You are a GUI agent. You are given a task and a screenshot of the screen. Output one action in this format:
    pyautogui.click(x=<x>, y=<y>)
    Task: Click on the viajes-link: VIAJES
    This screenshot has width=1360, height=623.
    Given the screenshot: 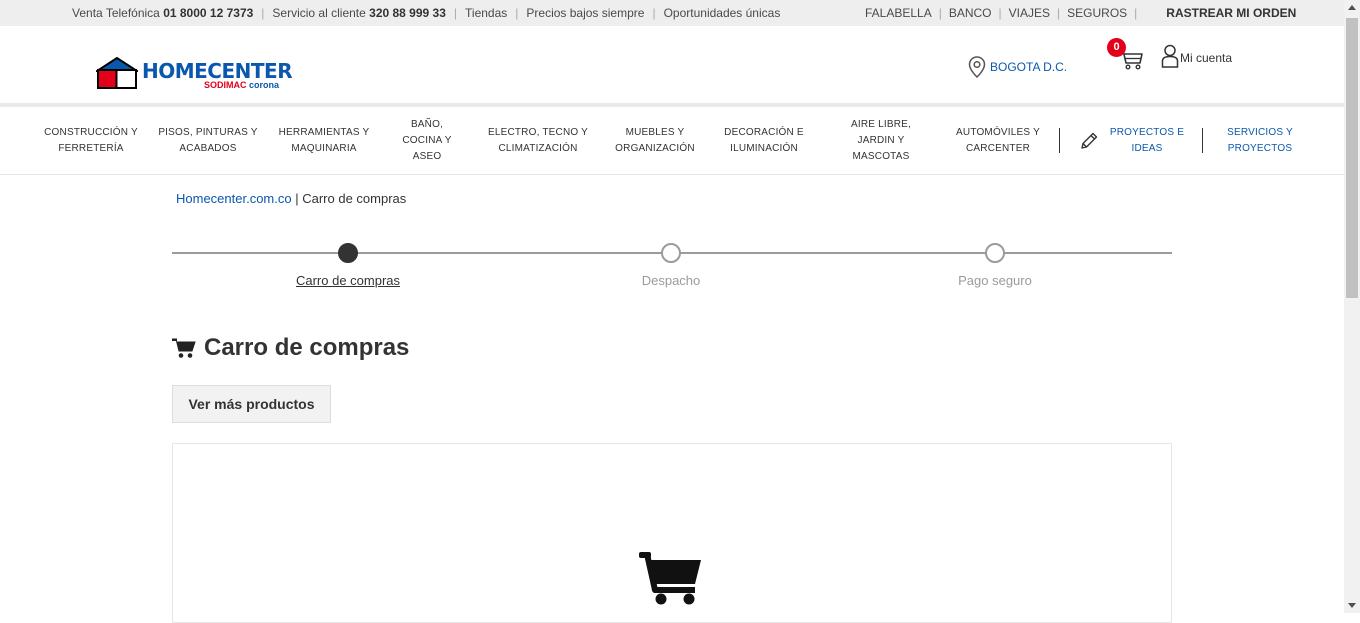 What is the action you would take?
    pyautogui.click(x=1029, y=13)
    